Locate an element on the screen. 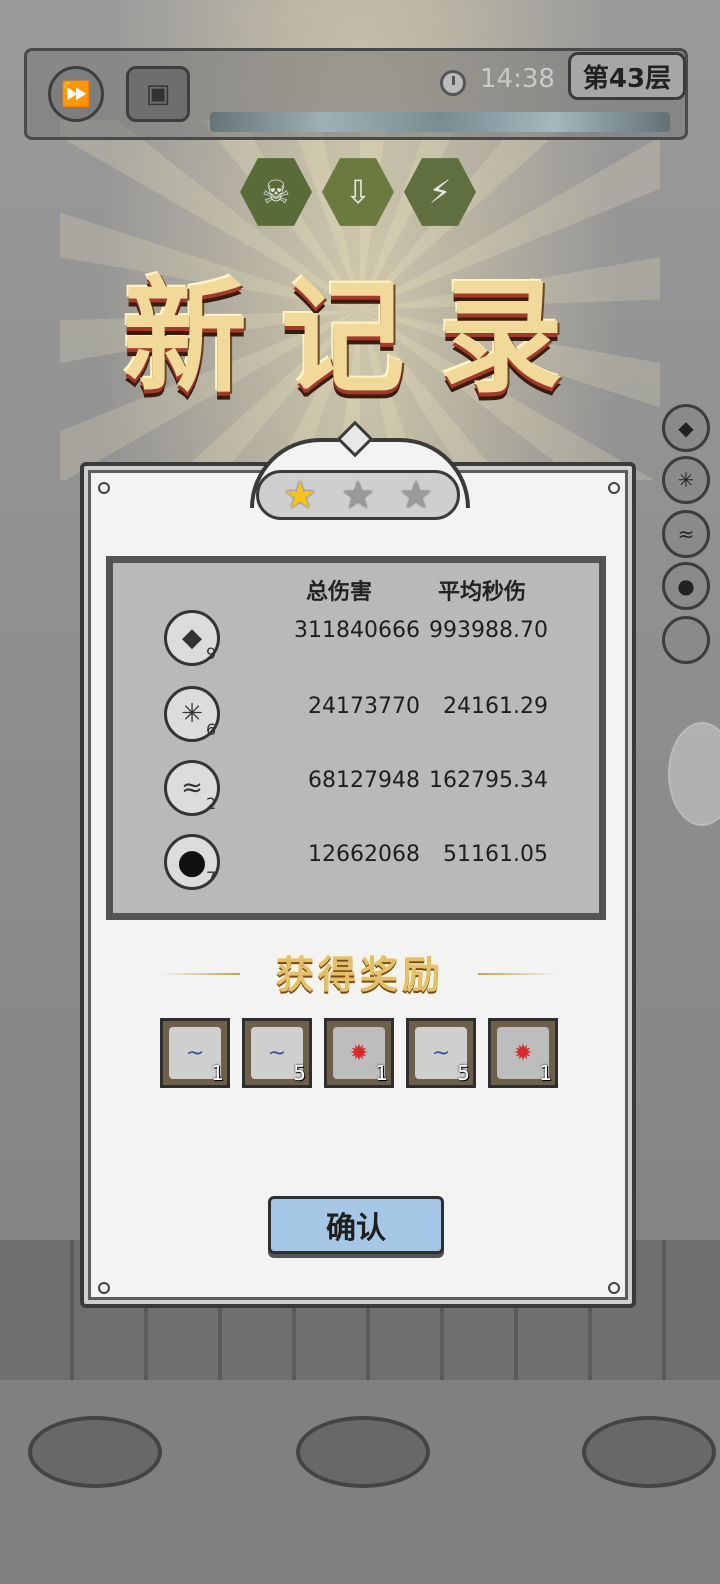  skill-level: 7 is located at coordinates (211, 877).